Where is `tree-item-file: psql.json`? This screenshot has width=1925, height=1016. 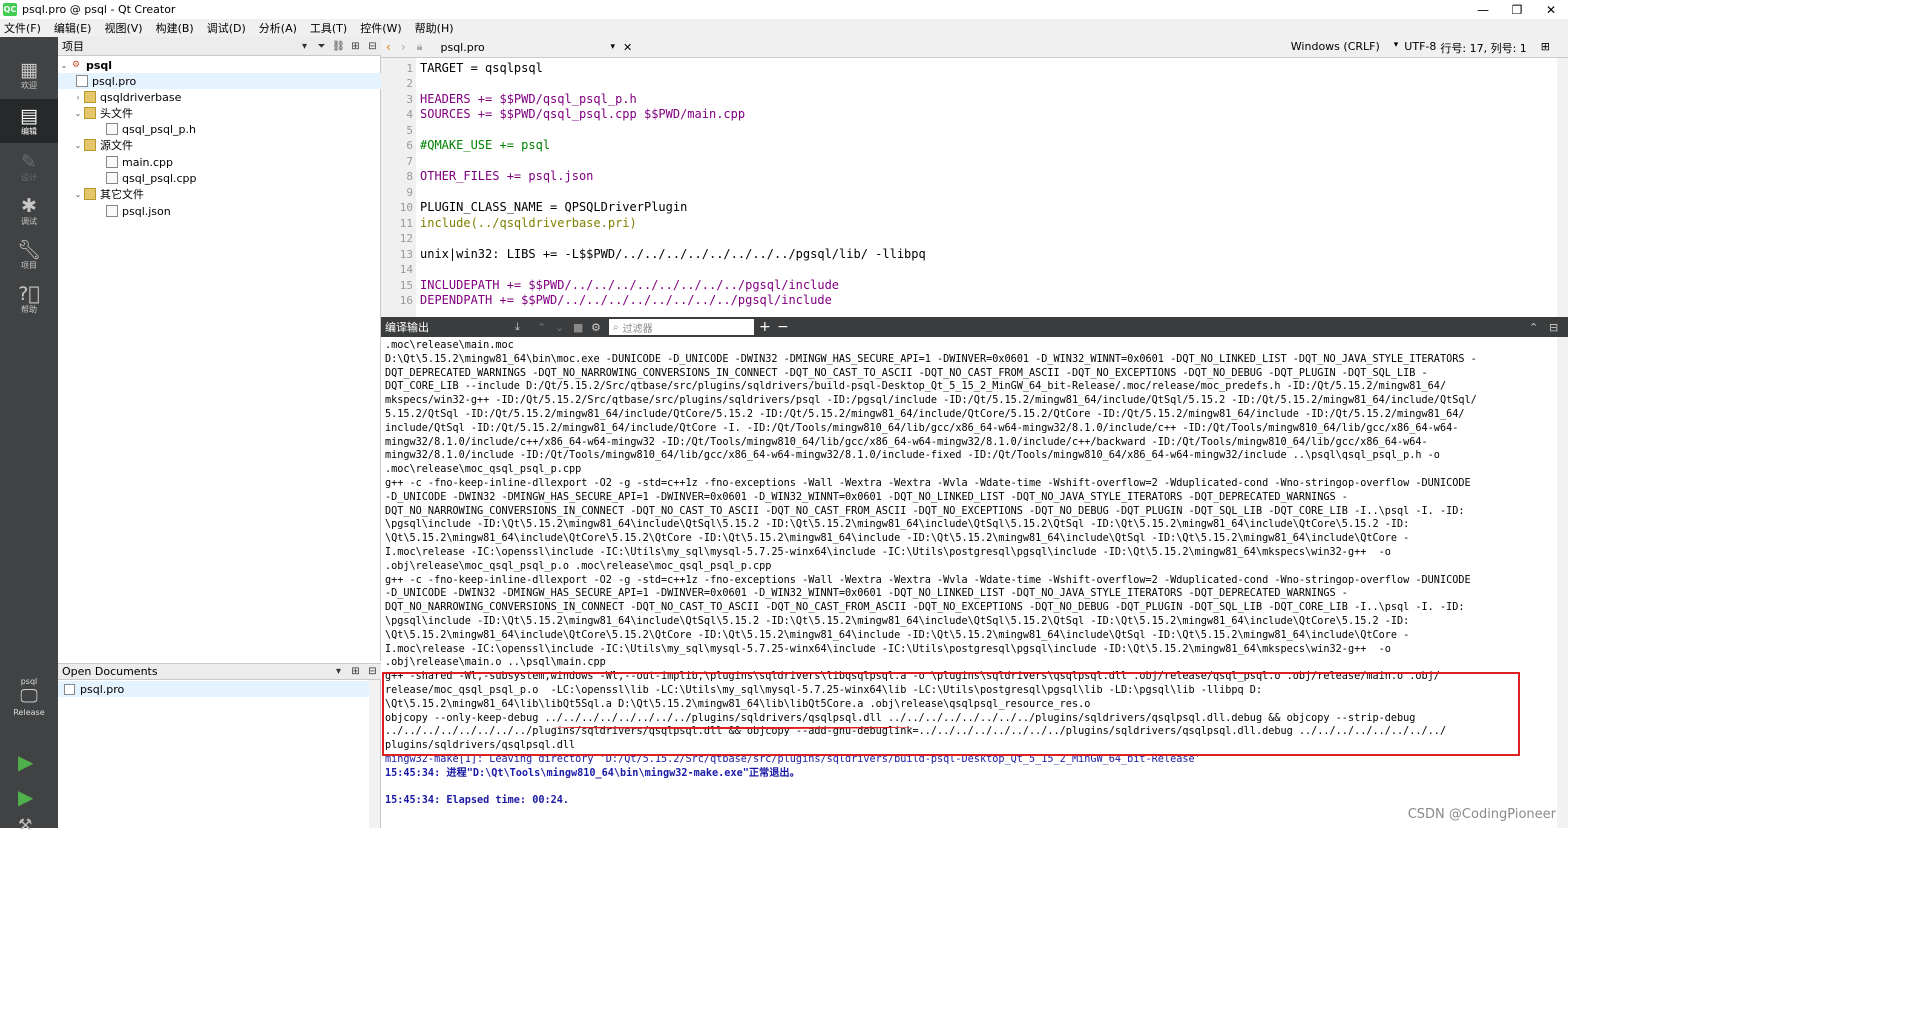
tree-item-file: psql.json is located at coordinates (219, 211).